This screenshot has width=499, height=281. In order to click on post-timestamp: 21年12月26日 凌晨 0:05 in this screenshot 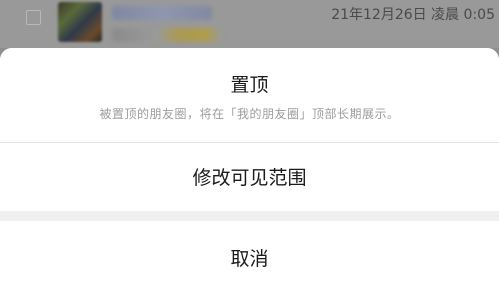, I will do `click(413, 15)`.